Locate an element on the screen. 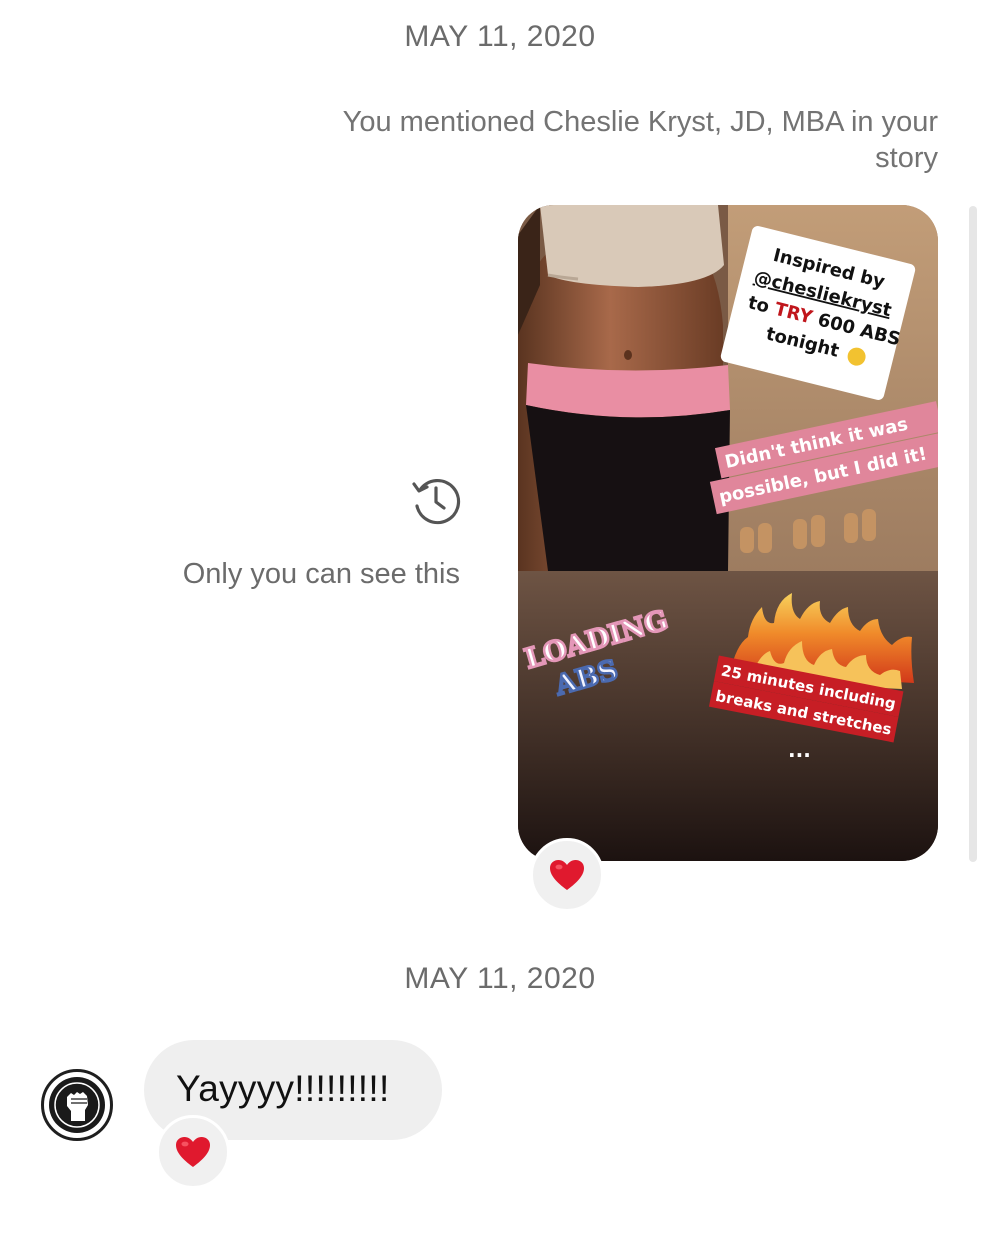 This screenshot has width=1000, height=1234. story-reaction is located at coordinates (567, 875).